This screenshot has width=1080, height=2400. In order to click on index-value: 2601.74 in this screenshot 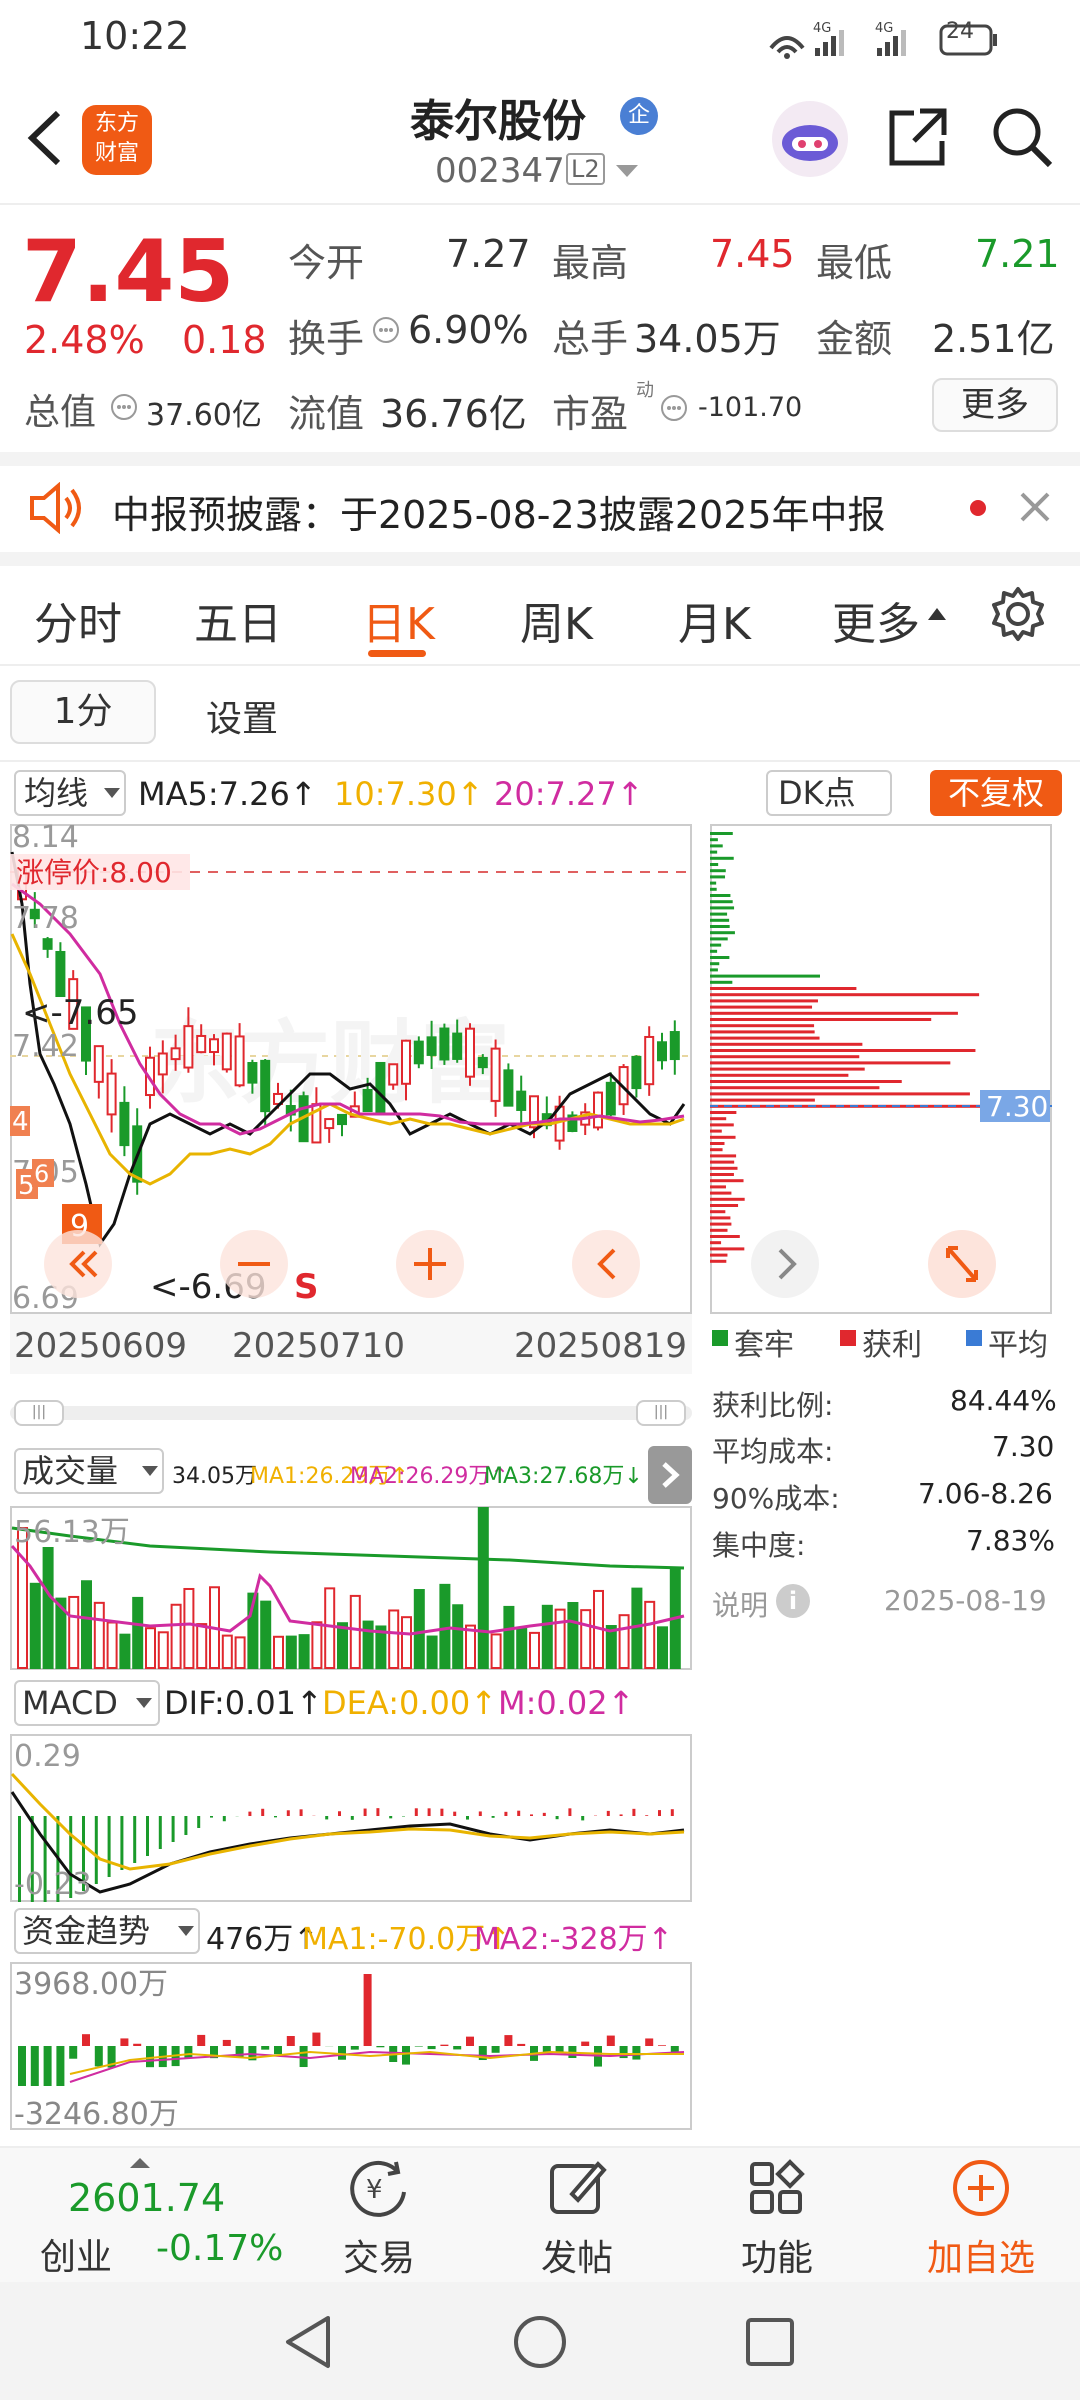, I will do `click(146, 2198)`.